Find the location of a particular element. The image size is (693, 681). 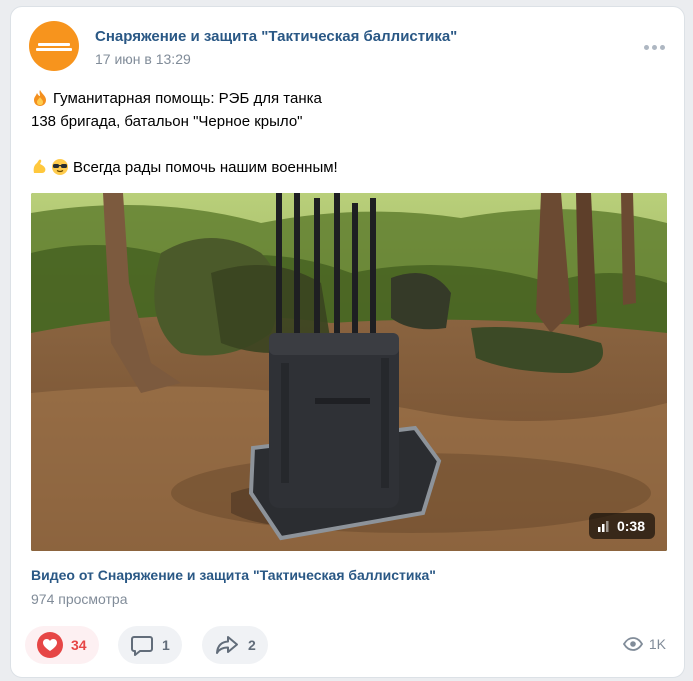

post-text-line: 138 бригада, батальон "Черное крыло" is located at coordinates (351, 121).